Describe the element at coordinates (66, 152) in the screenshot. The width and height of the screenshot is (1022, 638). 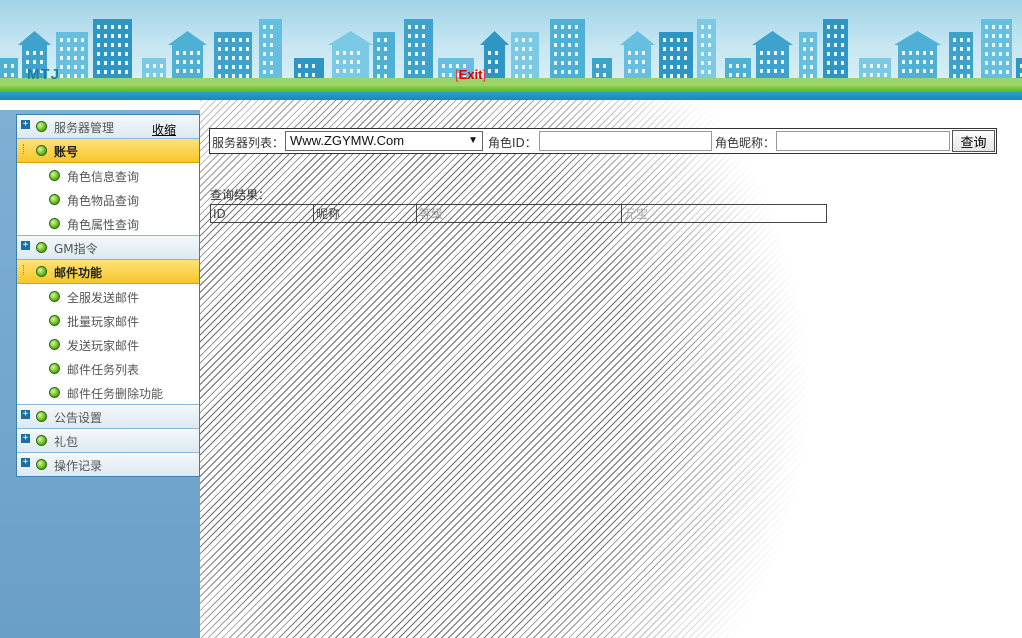
I see `menu-group-label: 账号` at that location.